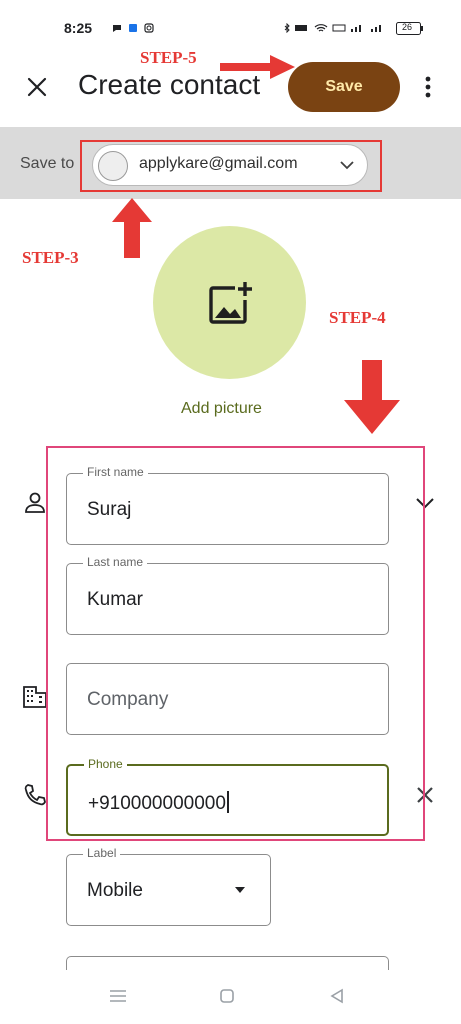 The width and height of the screenshot is (461, 1024). What do you see at coordinates (35, 697) in the screenshot?
I see `business-icon` at bounding box center [35, 697].